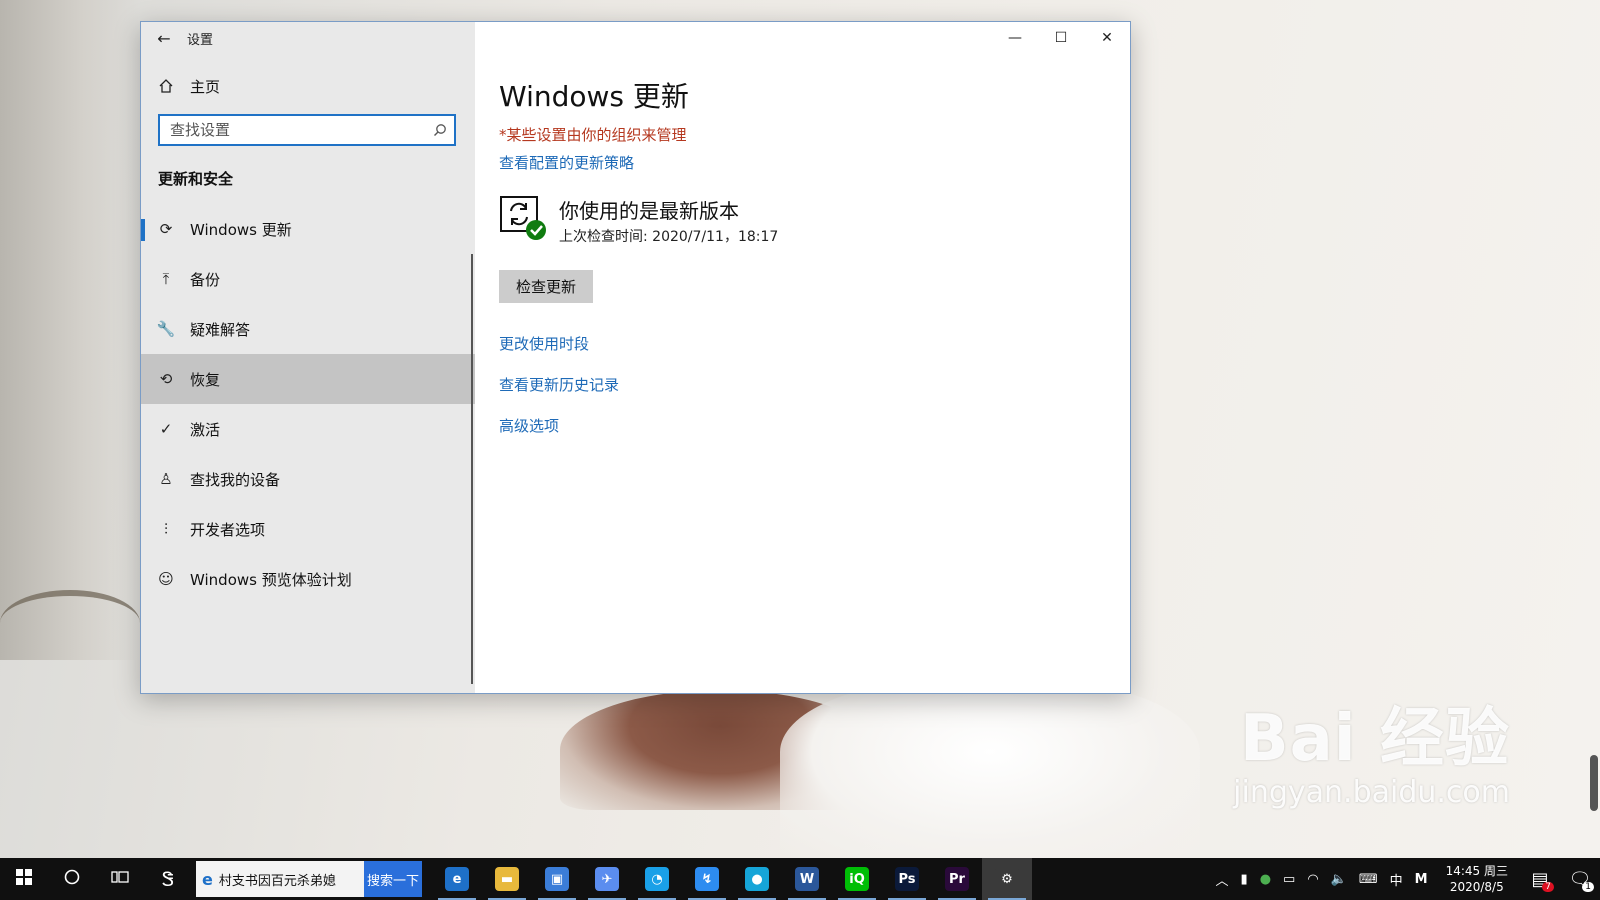 Image resolution: width=1600 pixels, height=900 pixels. Describe the element at coordinates (205, 279) in the screenshot. I see `sidebar-item-label: 备份` at that location.